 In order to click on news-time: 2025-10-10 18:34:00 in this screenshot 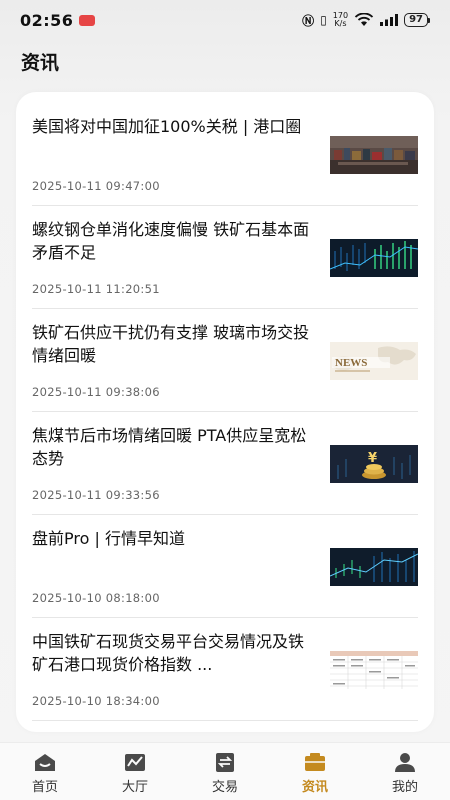, I will do `click(96, 701)`.